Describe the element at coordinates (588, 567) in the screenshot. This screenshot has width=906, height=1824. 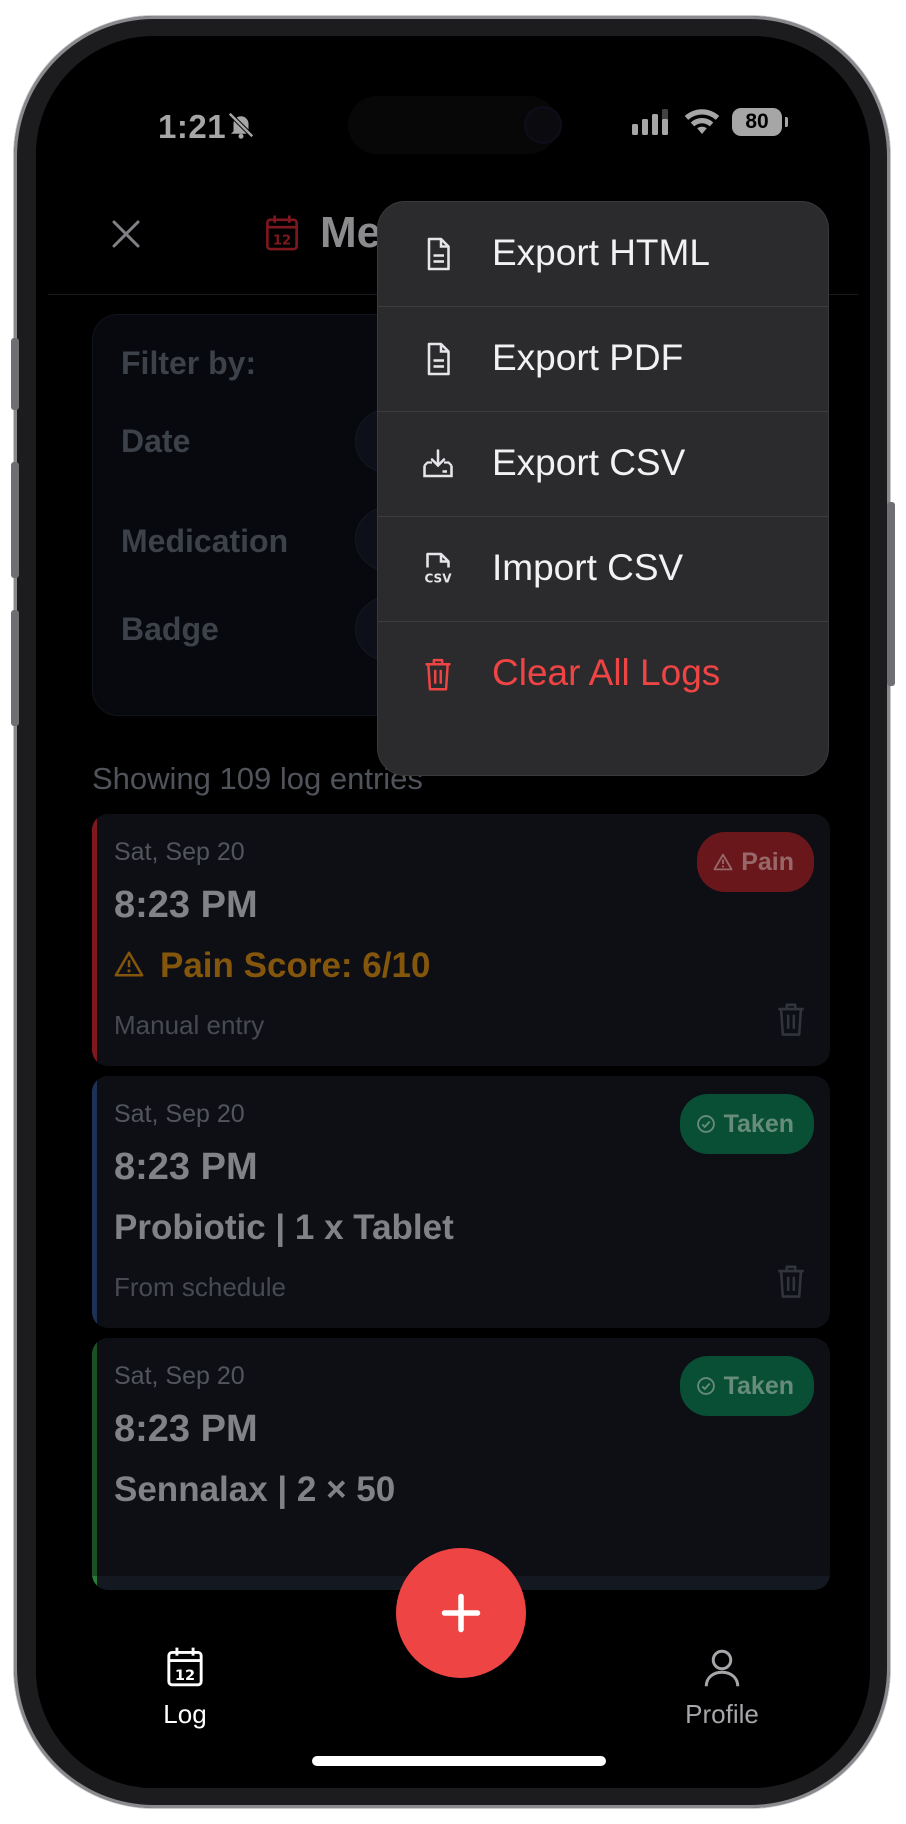
I see `menu-item-label: Import CSV` at that location.